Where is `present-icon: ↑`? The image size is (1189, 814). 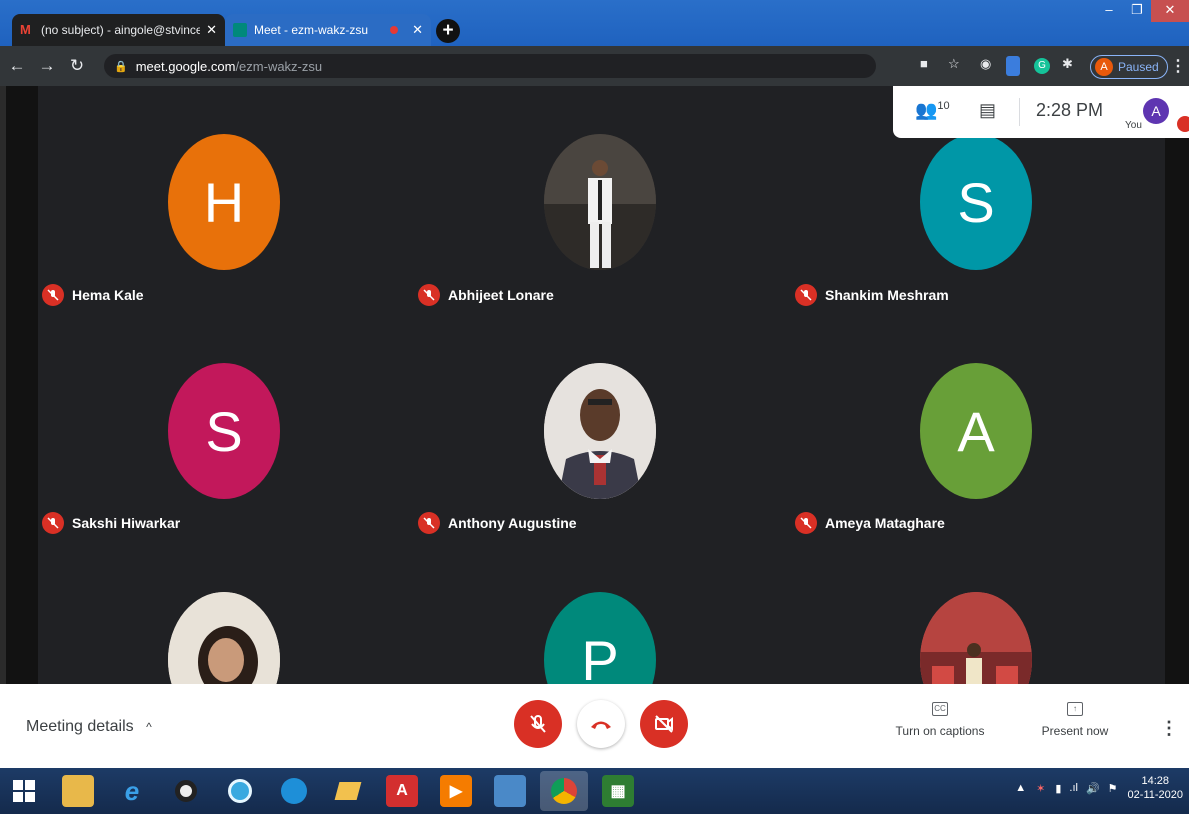 present-icon: ↑ is located at coordinates (1075, 709).